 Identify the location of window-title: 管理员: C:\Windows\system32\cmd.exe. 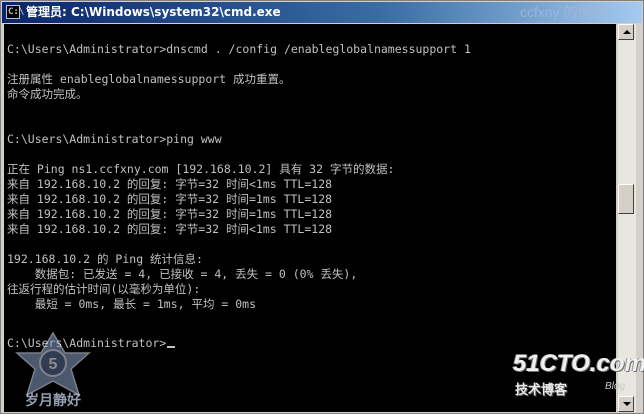
(153, 12).